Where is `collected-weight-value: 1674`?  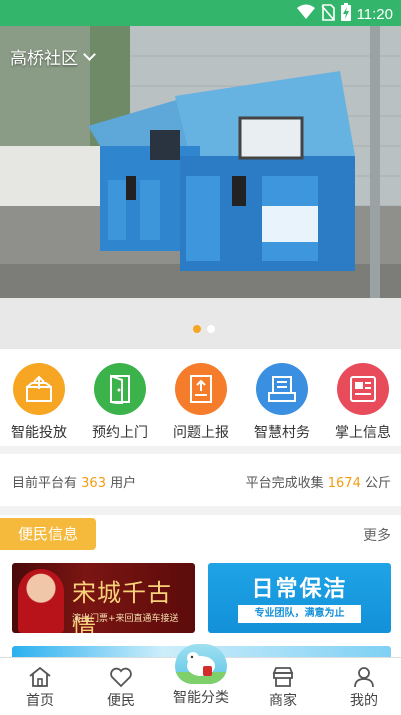
collected-weight-value: 1674 is located at coordinates (344, 483).